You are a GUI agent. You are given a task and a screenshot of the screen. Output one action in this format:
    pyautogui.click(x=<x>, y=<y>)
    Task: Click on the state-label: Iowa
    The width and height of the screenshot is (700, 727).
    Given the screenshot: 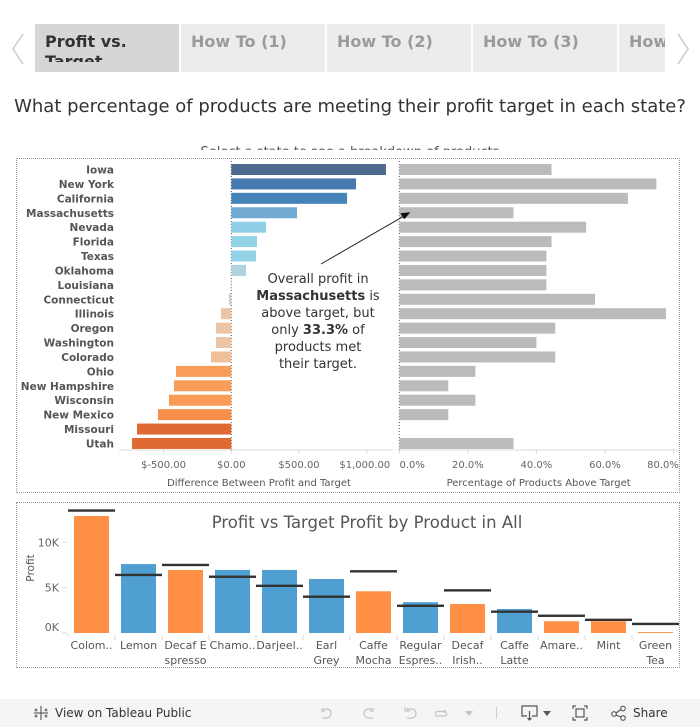 What is the action you would take?
    pyautogui.click(x=100, y=171)
    